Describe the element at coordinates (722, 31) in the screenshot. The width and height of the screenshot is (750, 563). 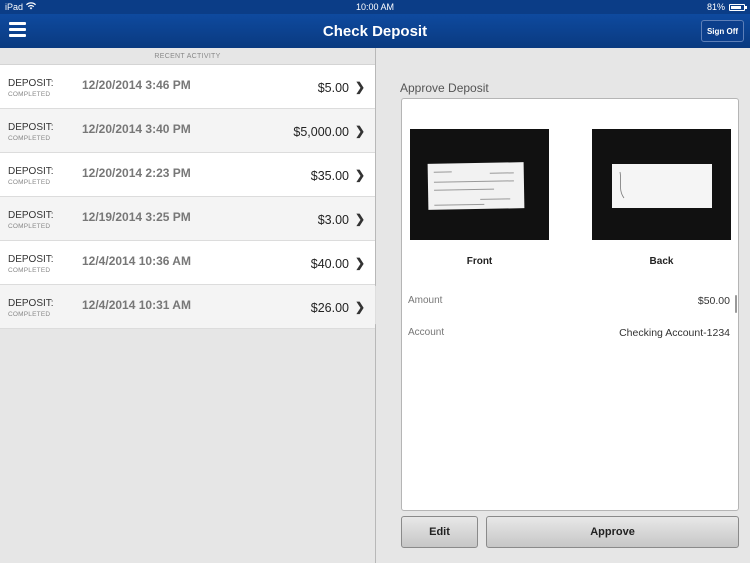
I see `sign-off-button: Sign Off` at that location.